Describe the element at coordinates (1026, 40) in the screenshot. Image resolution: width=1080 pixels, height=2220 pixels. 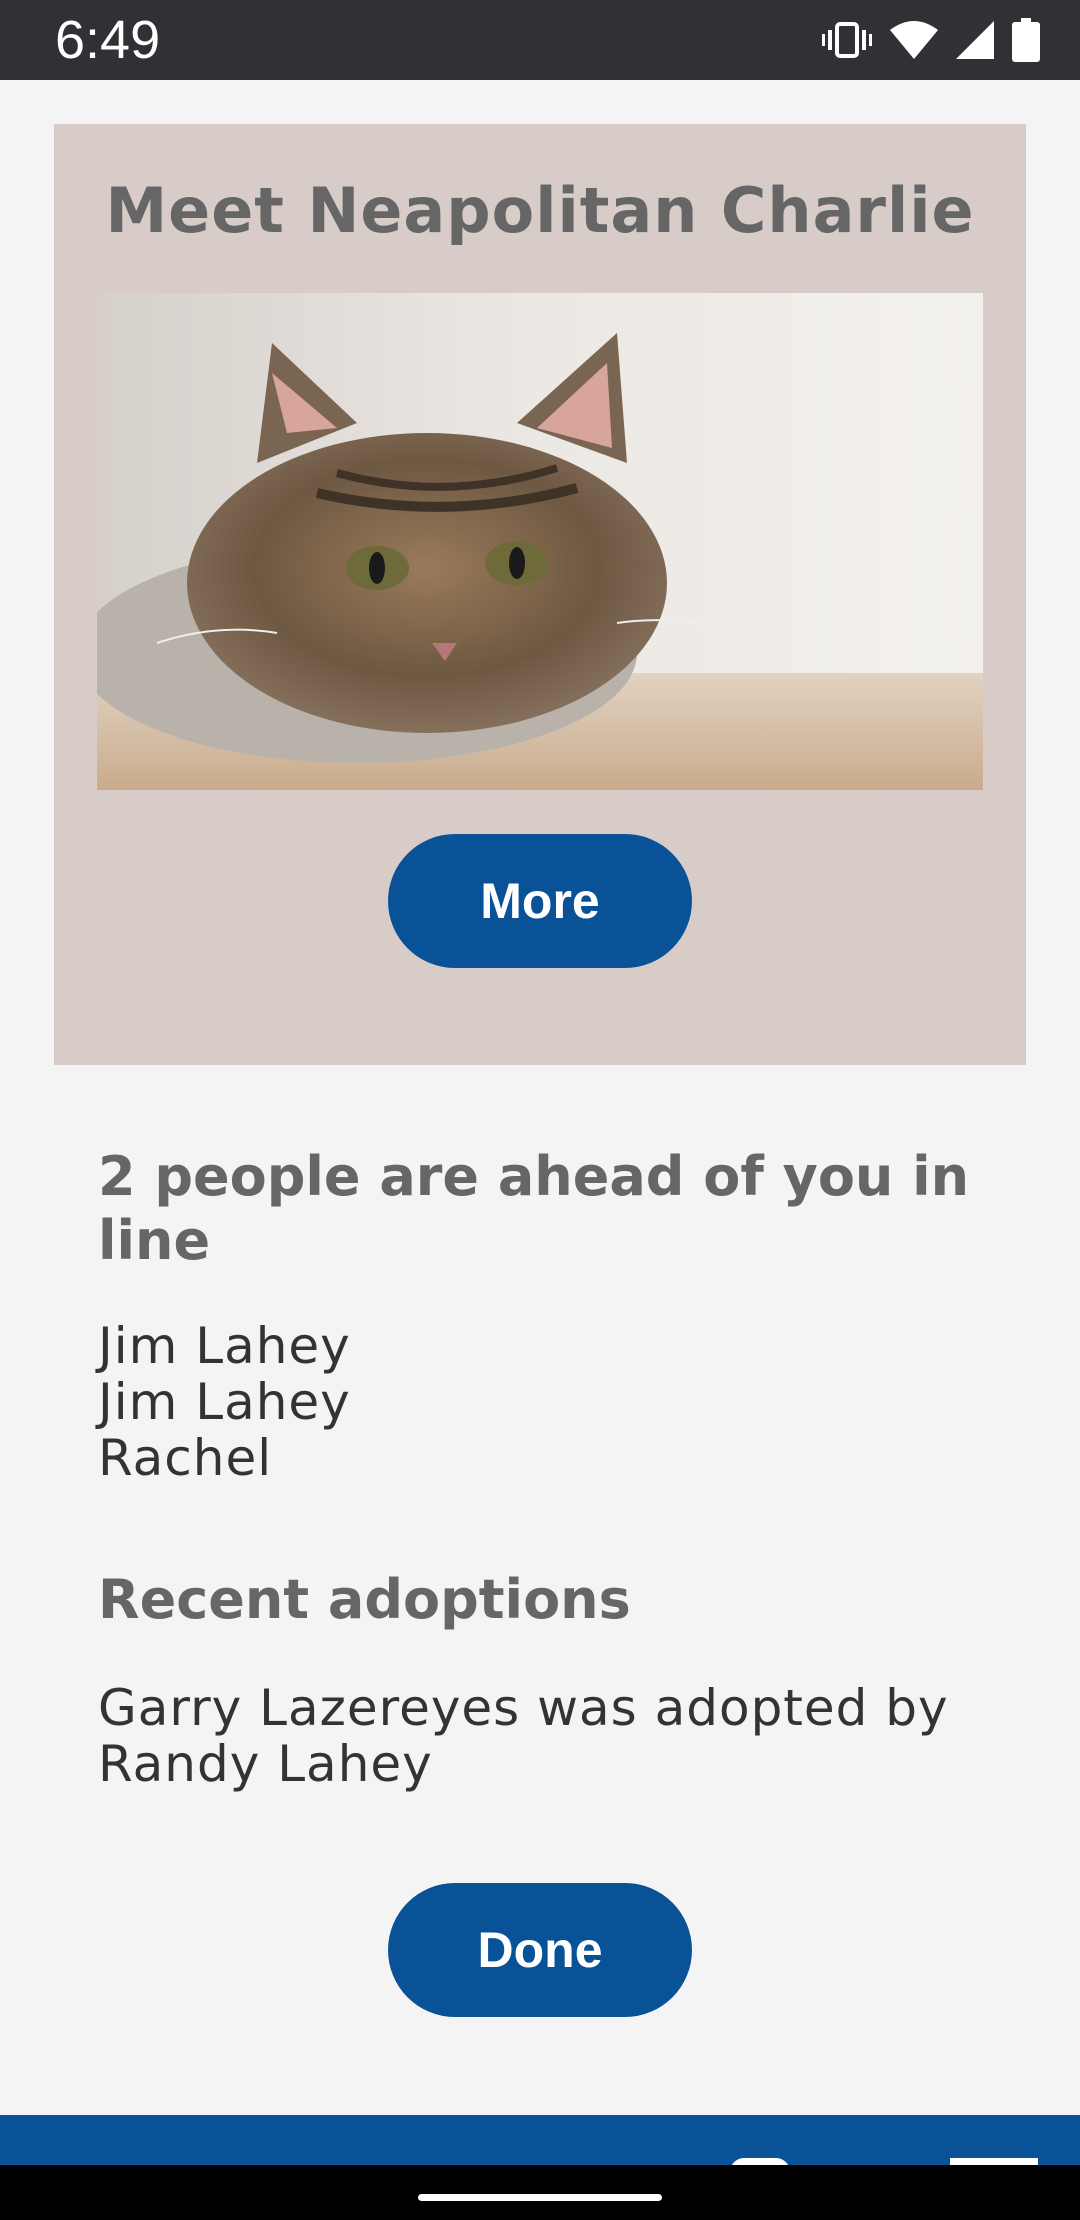
I see `battery-icon` at that location.